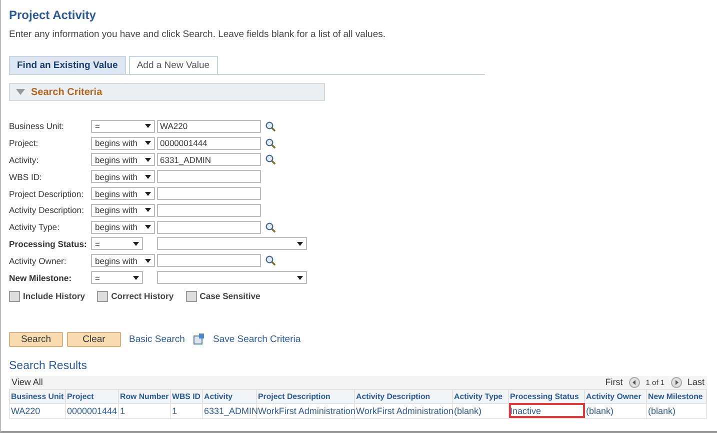 The height and width of the screenshot is (433, 717). What do you see at coordinates (92, 410) in the screenshot?
I see `table-cell: 0000001444` at bounding box center [92, 410].